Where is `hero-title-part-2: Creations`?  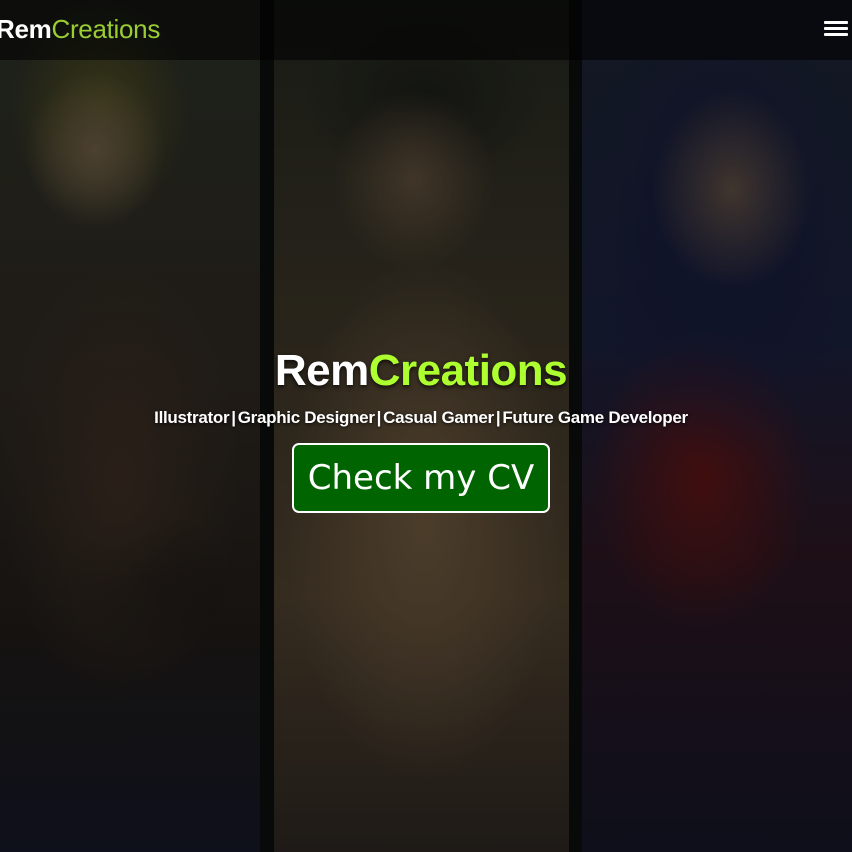 hero-title-part-2: Creations is located at coordinates (468, 370).